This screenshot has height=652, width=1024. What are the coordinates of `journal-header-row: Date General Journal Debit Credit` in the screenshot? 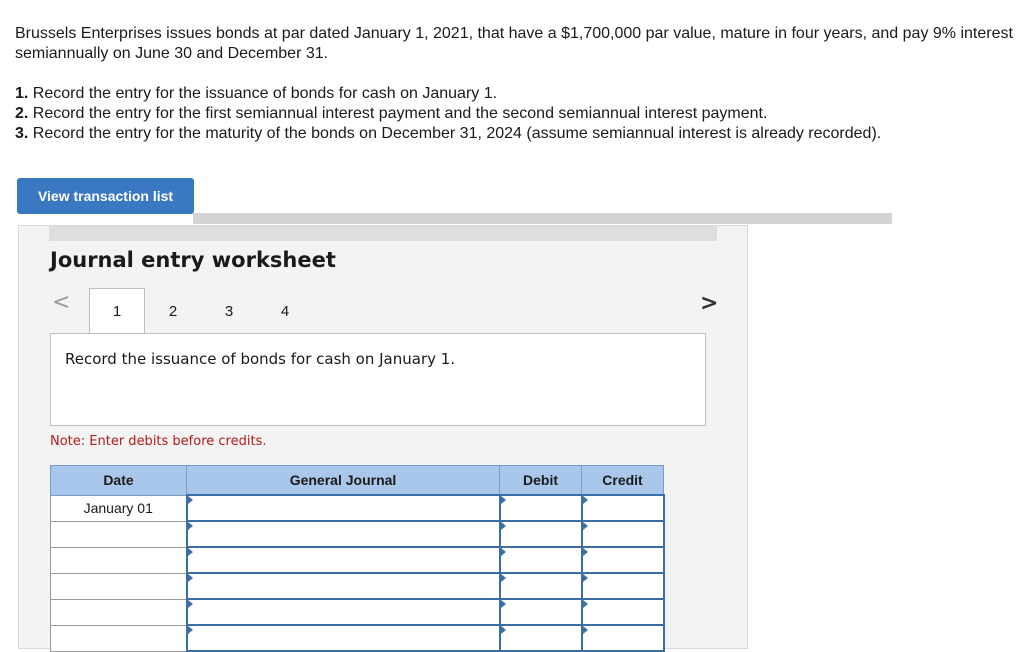 It's located at (357, 480).